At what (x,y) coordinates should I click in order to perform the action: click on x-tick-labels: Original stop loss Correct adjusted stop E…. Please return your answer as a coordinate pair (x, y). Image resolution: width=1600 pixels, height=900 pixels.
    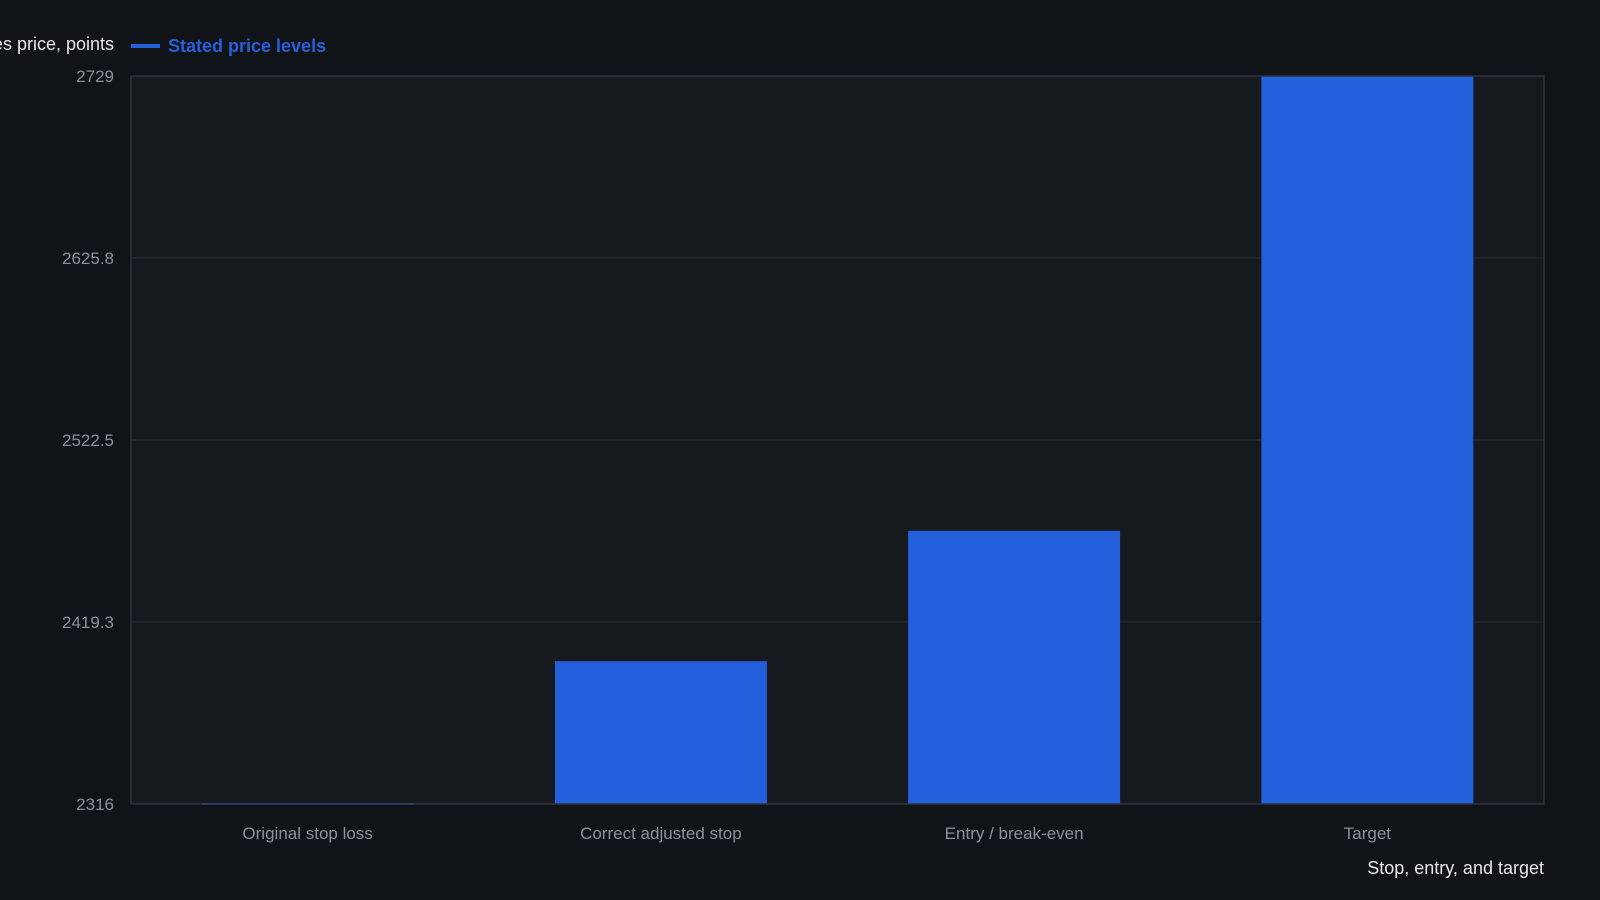
    Looking at the image, I should click on (816, 833).